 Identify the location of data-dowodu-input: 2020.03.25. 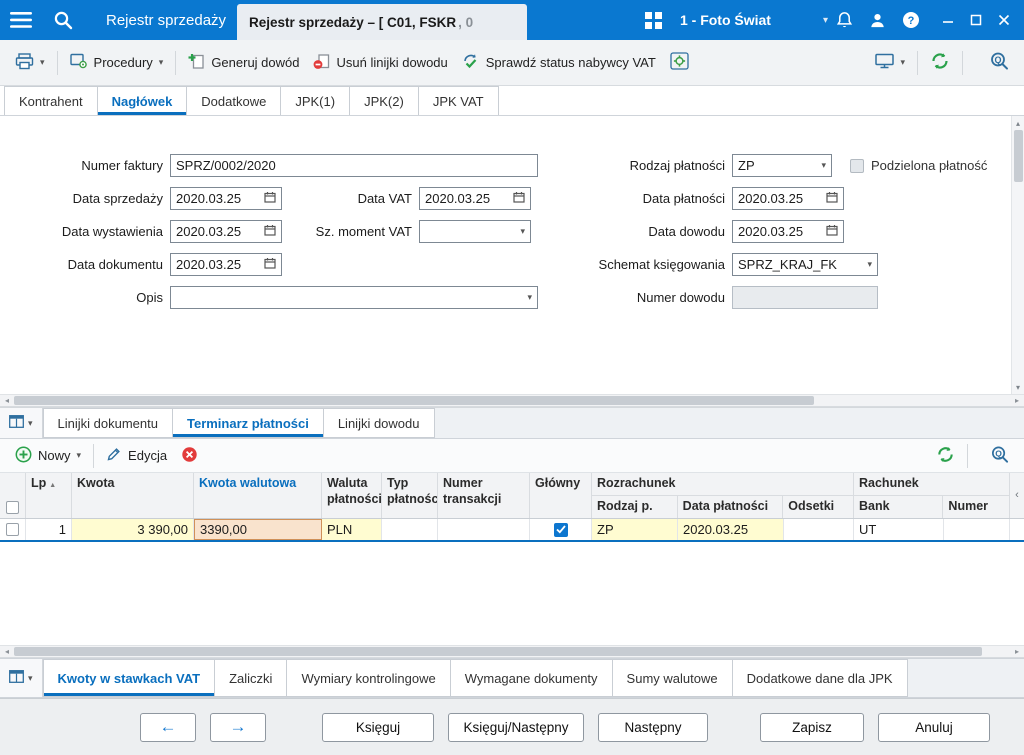
(788, 231).